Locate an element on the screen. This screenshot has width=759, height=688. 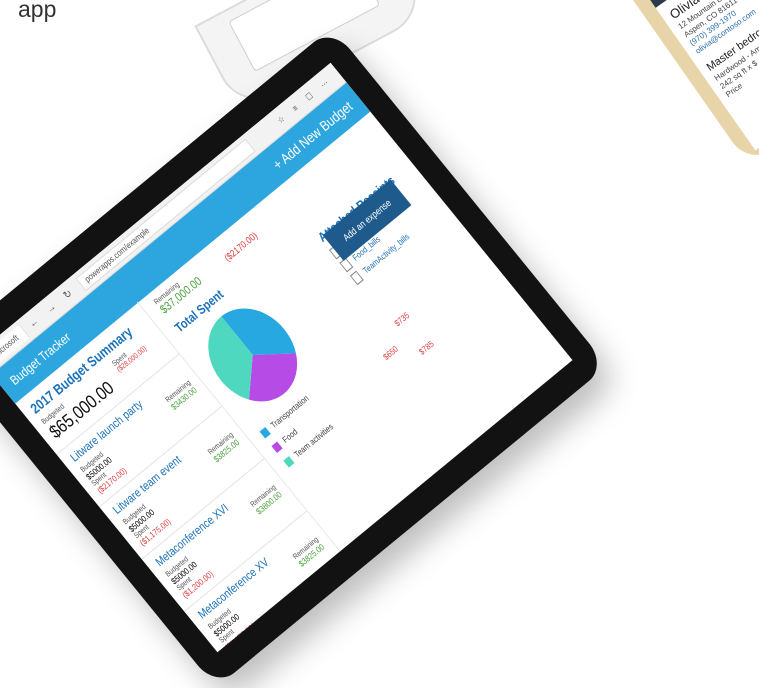
legend-amount: $735 is located at coordinates (402, 319).